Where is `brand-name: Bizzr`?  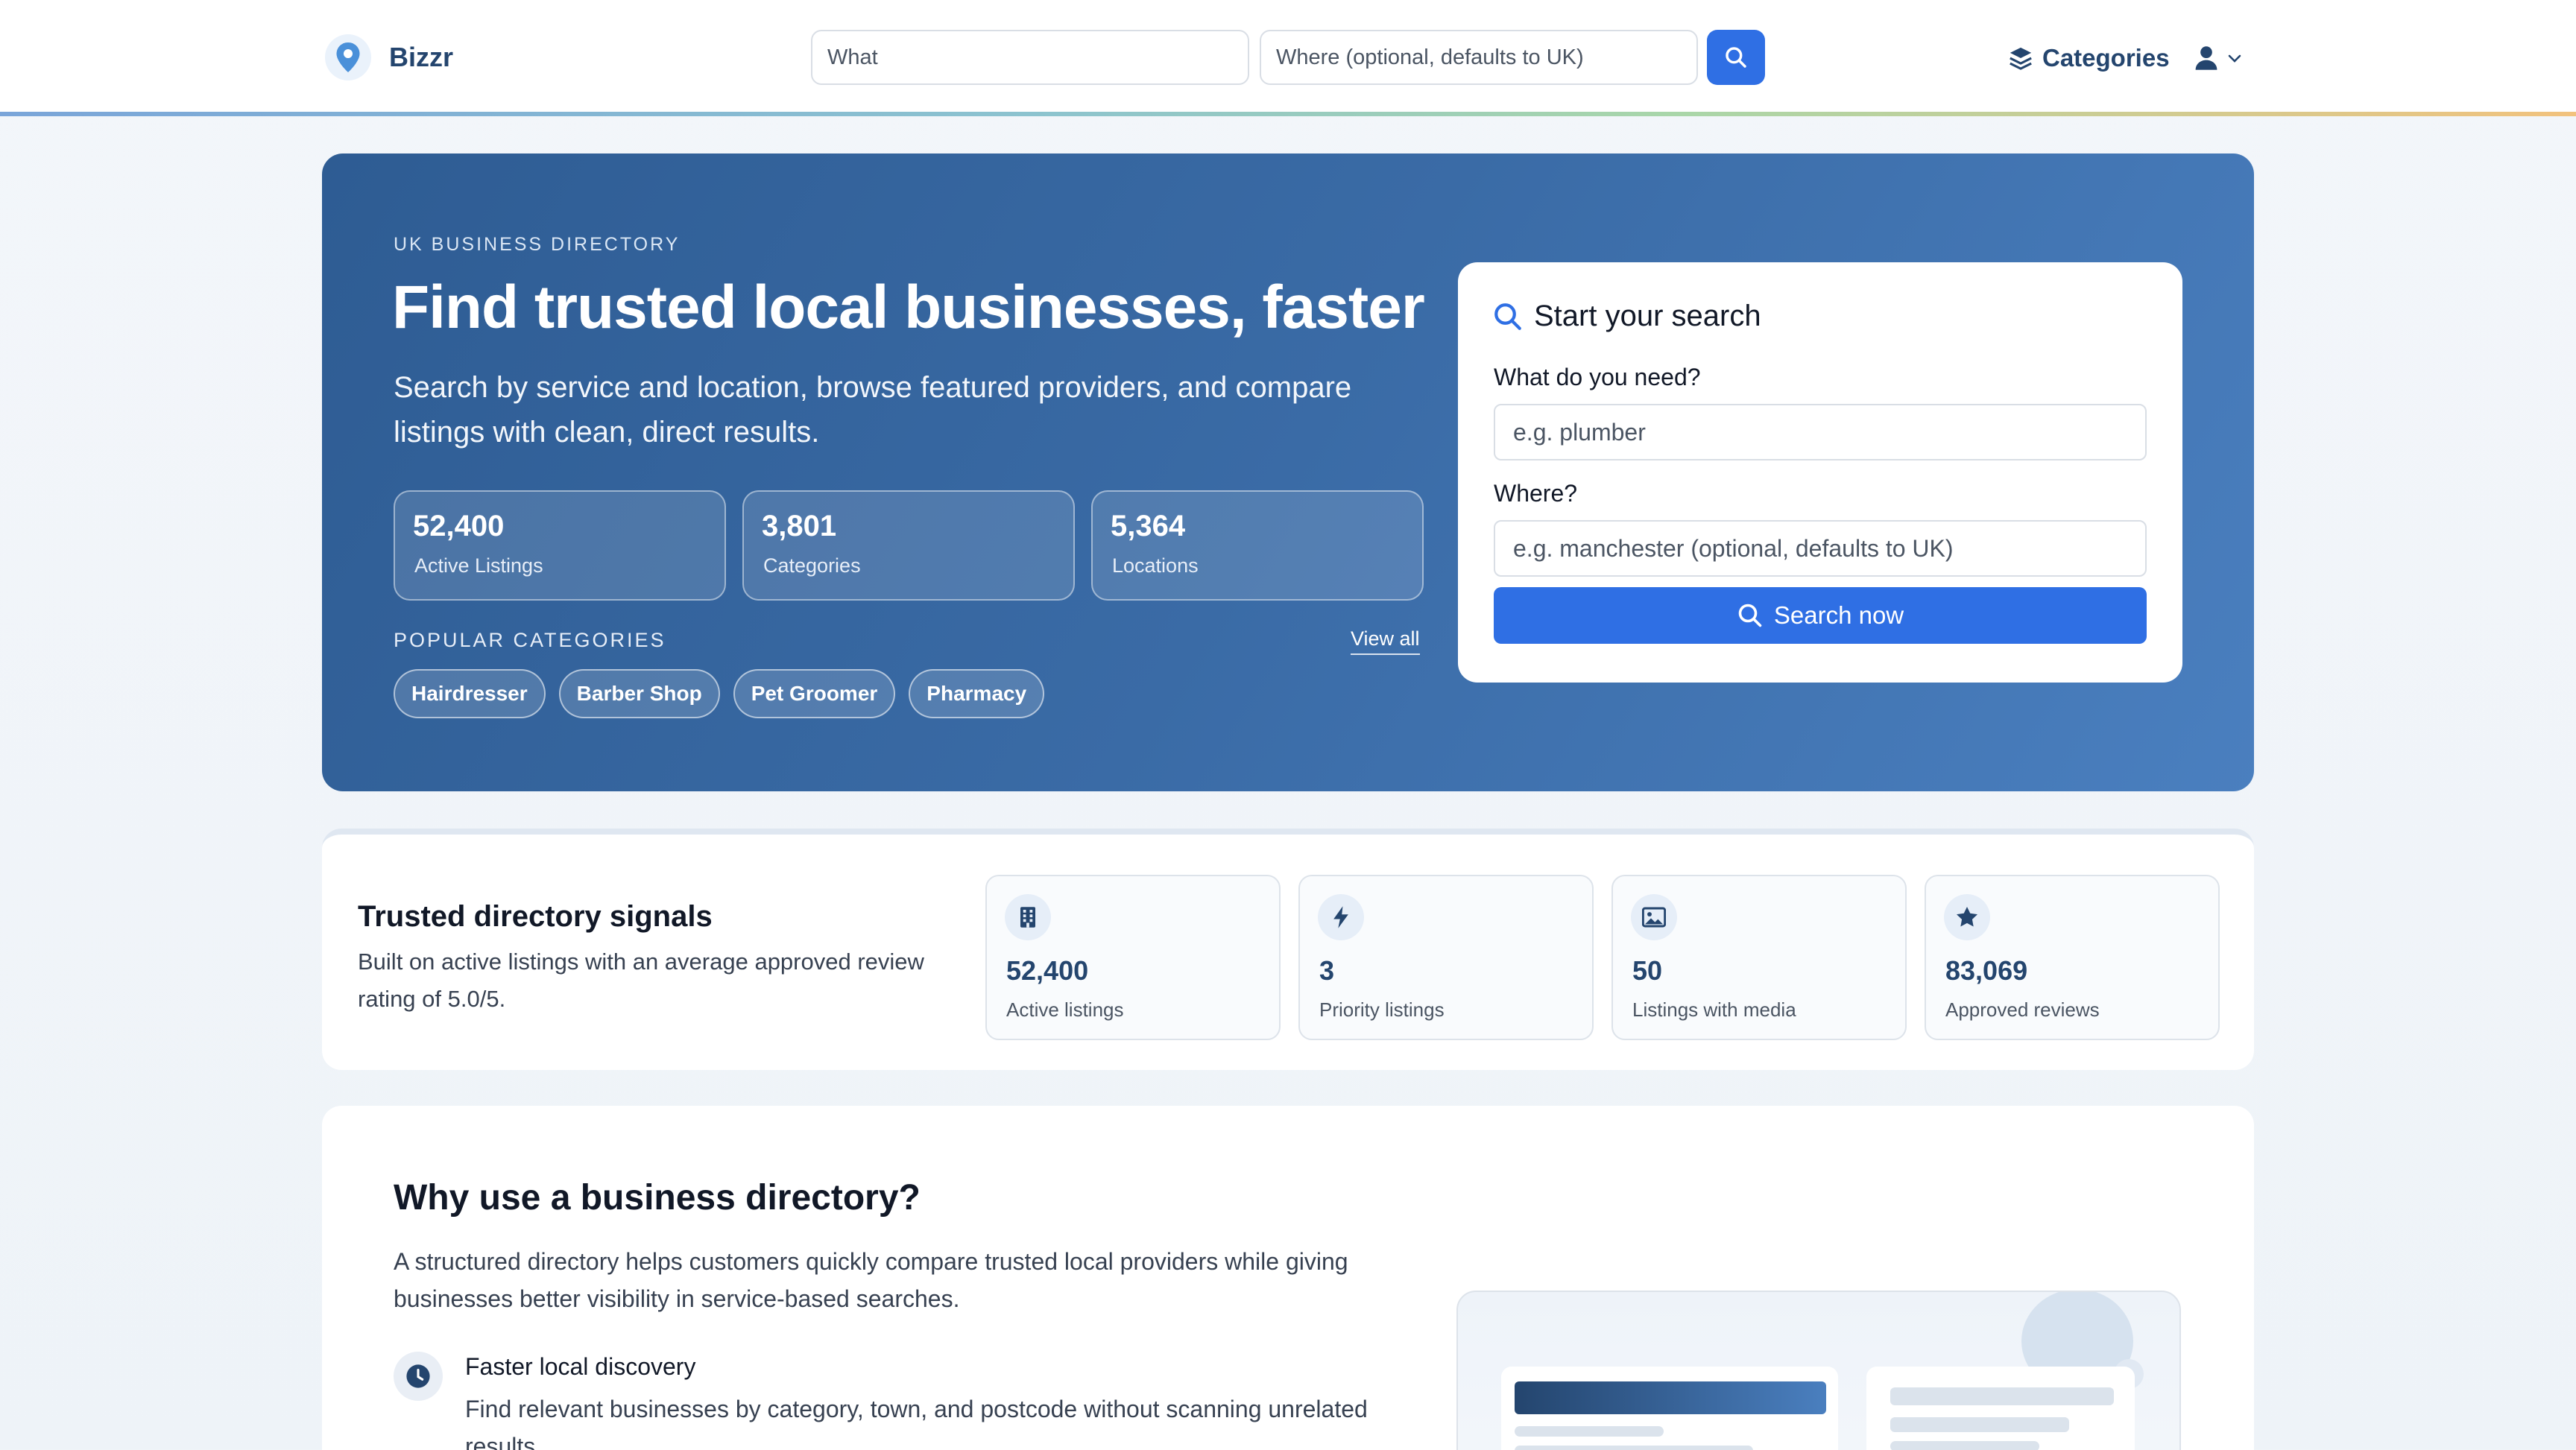
brand-name: Bizzr is located at coordinates (422, 57).